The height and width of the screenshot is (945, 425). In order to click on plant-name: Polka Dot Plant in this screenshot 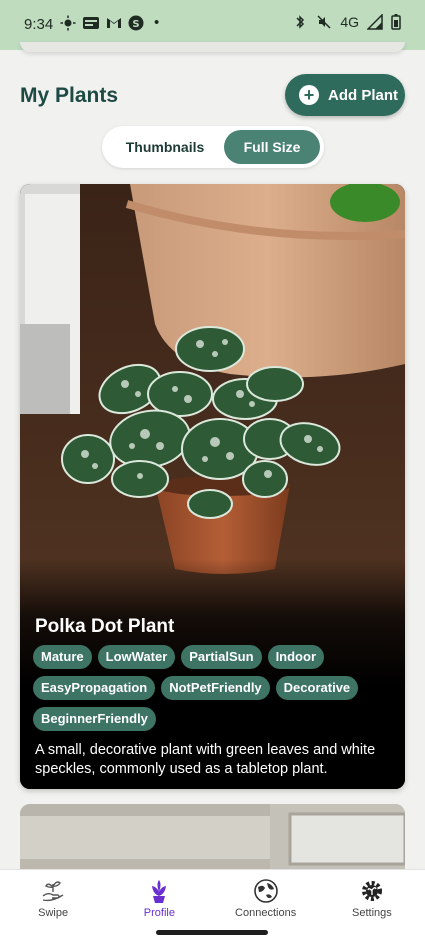, I will do `click(105, 626)`.